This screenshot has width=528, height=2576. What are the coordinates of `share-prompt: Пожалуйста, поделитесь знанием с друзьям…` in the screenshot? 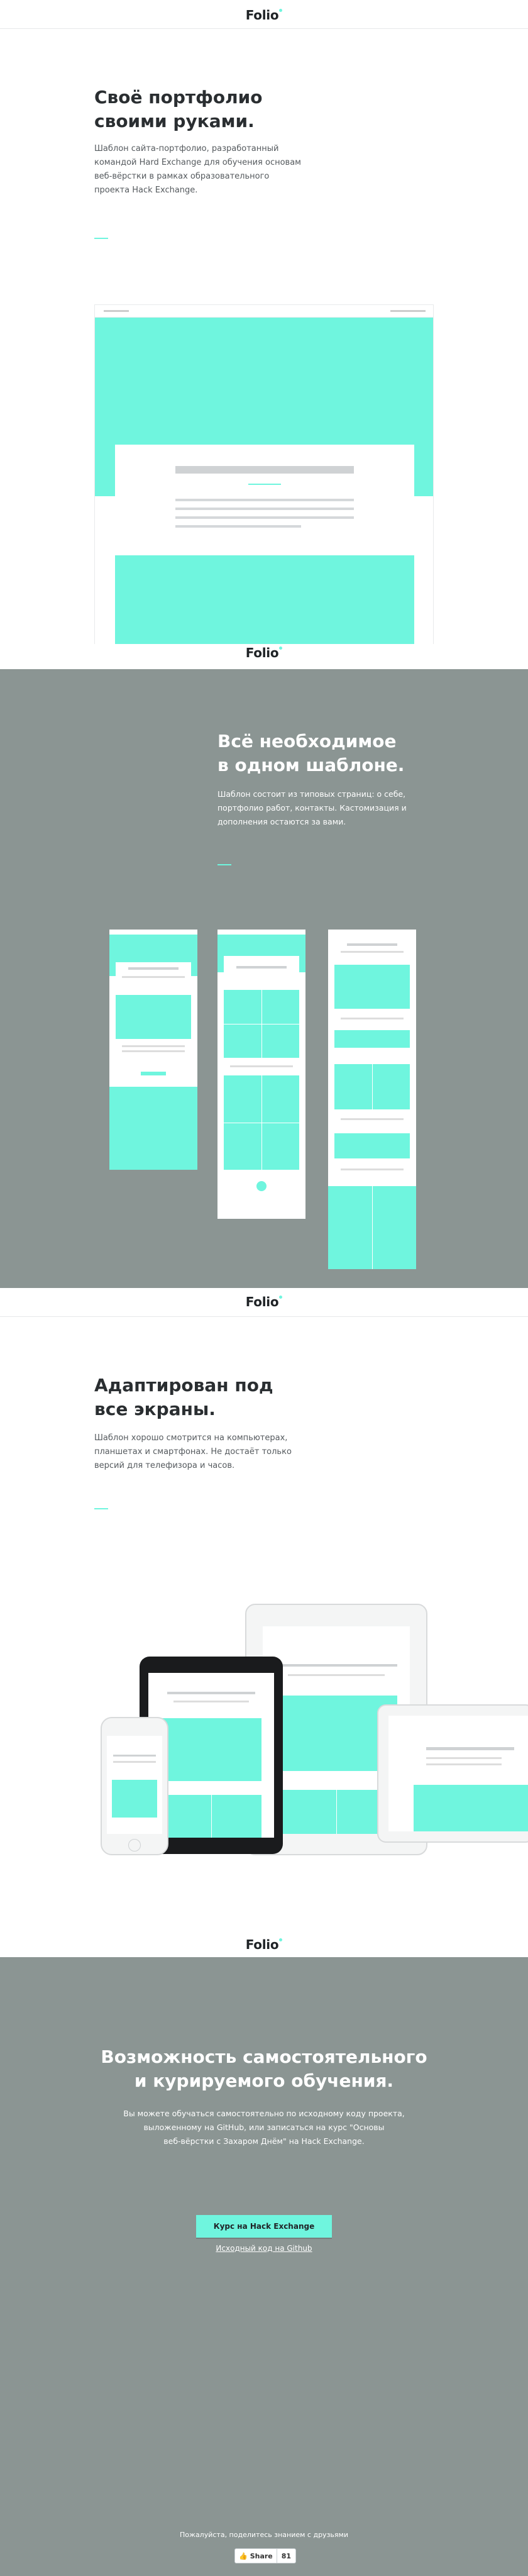 It's located at (264, 2535).